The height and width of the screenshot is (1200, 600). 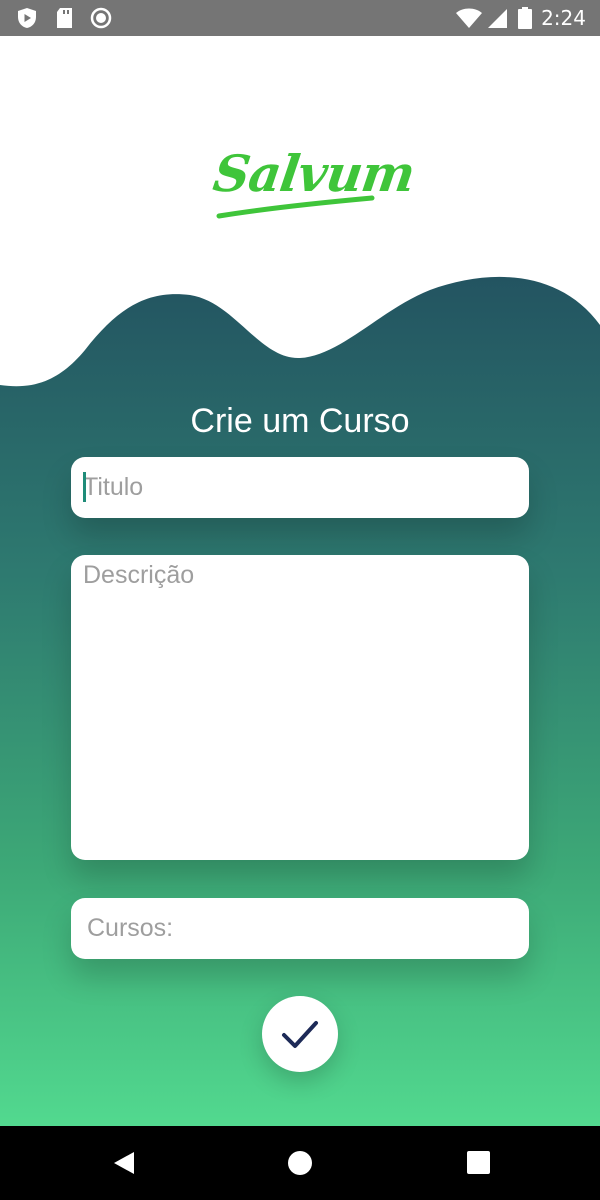 I want to click on status-bar: 2:24, so click(x=300, y=18).